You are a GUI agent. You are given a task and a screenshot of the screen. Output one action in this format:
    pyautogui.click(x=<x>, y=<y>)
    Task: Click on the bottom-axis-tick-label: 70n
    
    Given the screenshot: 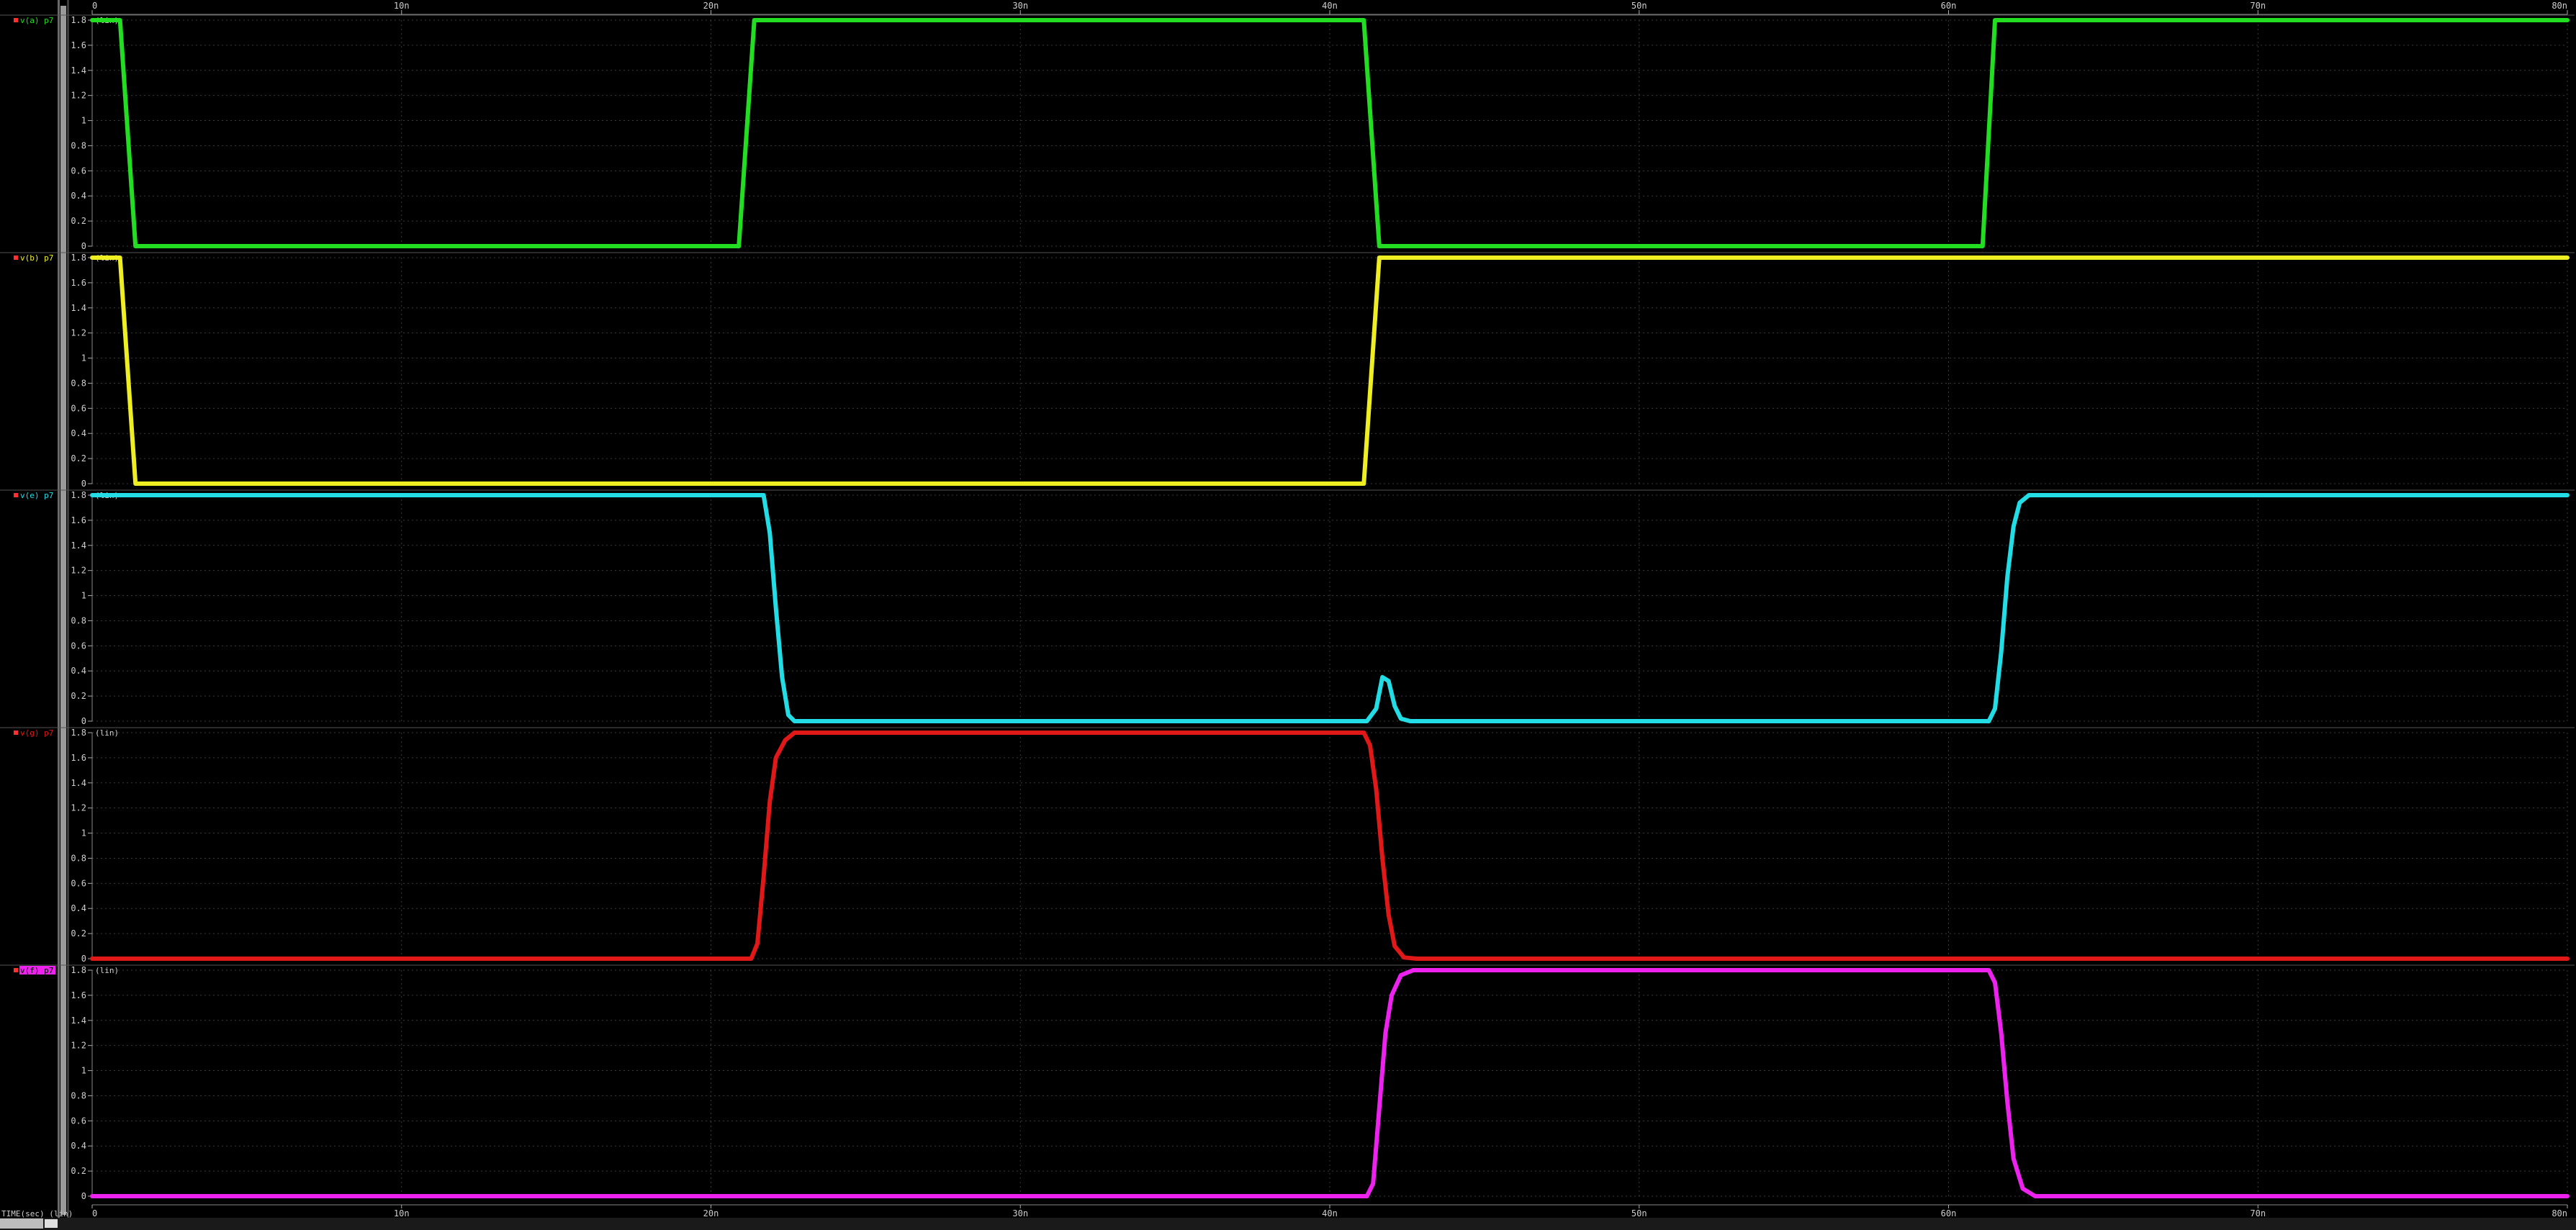 What is the action you would take?
    pyautogui.click(x=2258, y=1213)
    